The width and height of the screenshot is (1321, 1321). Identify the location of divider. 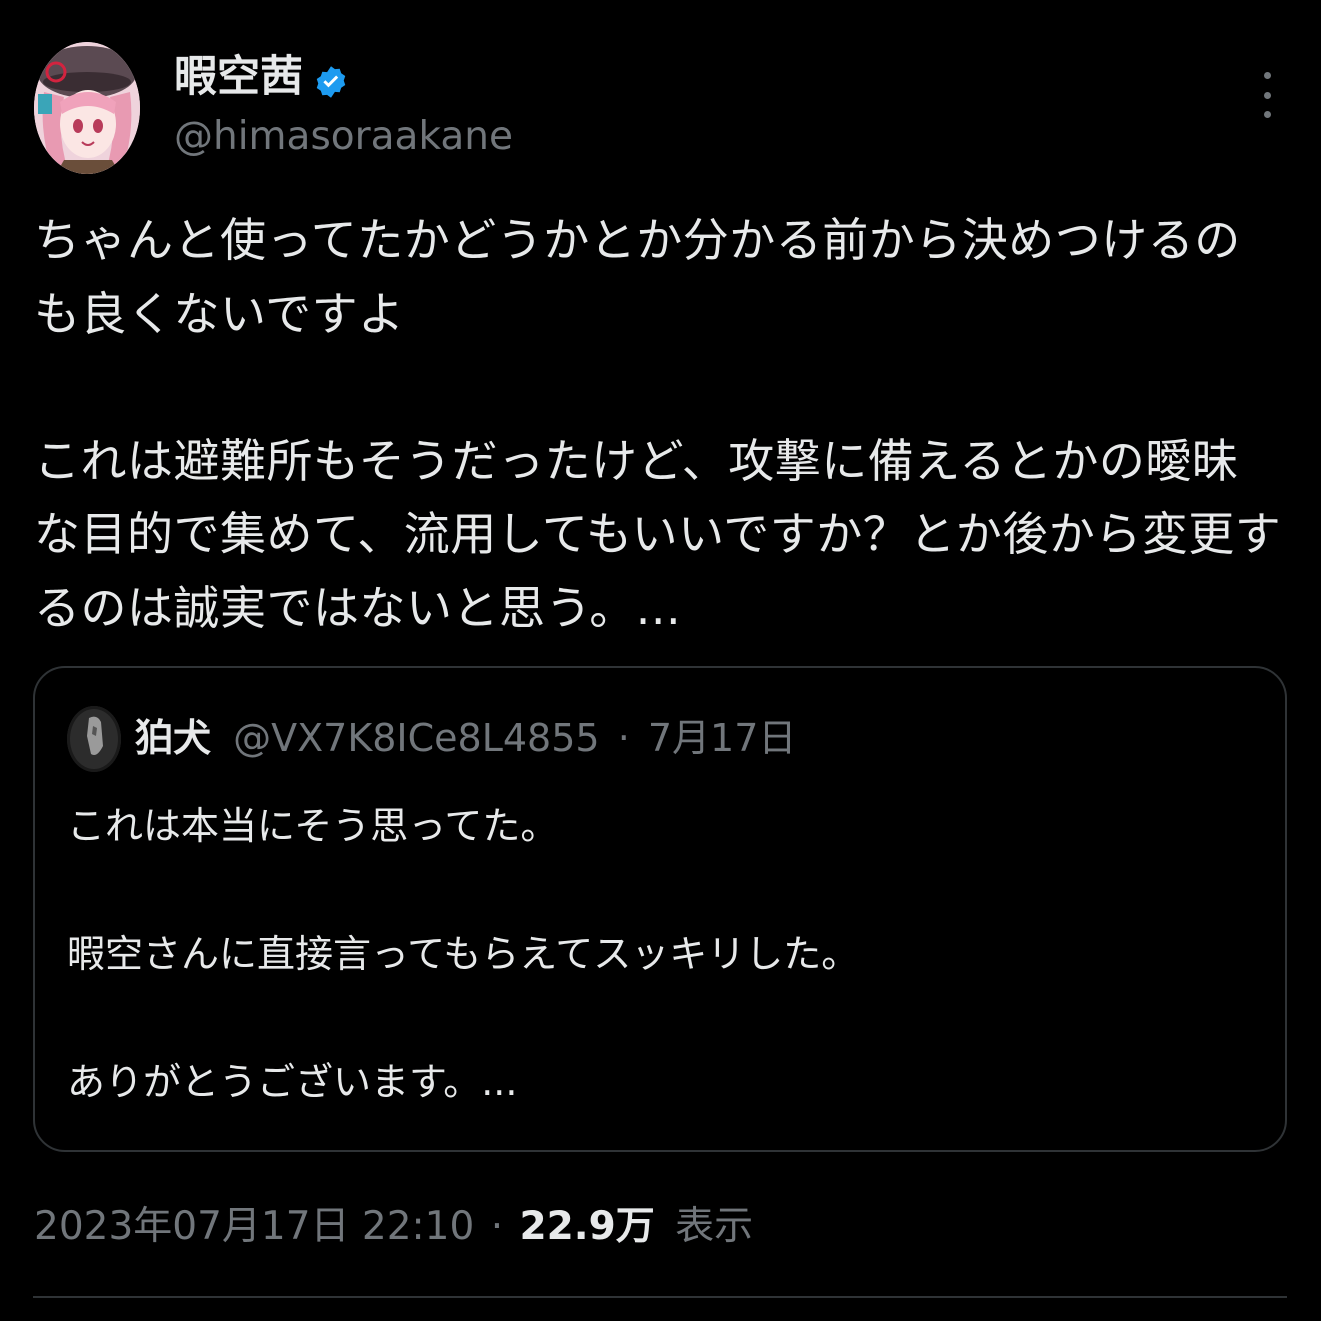
(660, 1297).